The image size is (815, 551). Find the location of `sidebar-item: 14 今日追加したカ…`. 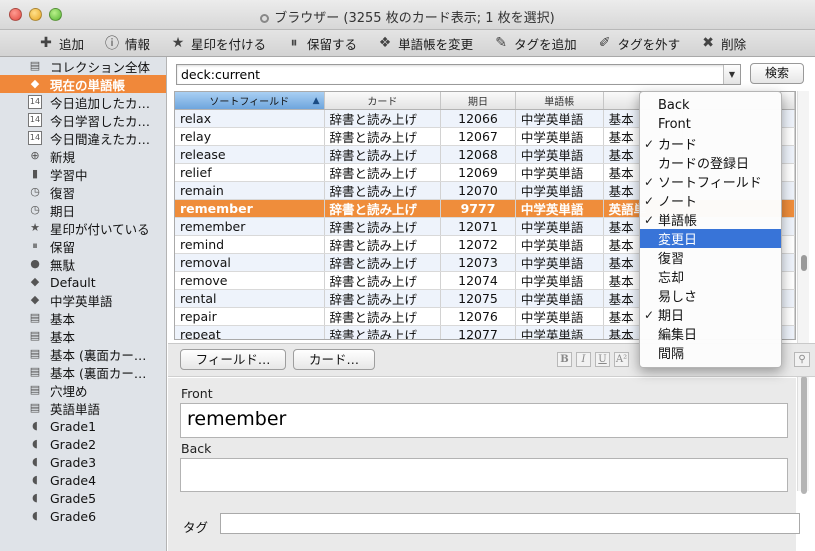

sidebar-item: 14 今日追加したカ… is located at coordinates (83, 102).